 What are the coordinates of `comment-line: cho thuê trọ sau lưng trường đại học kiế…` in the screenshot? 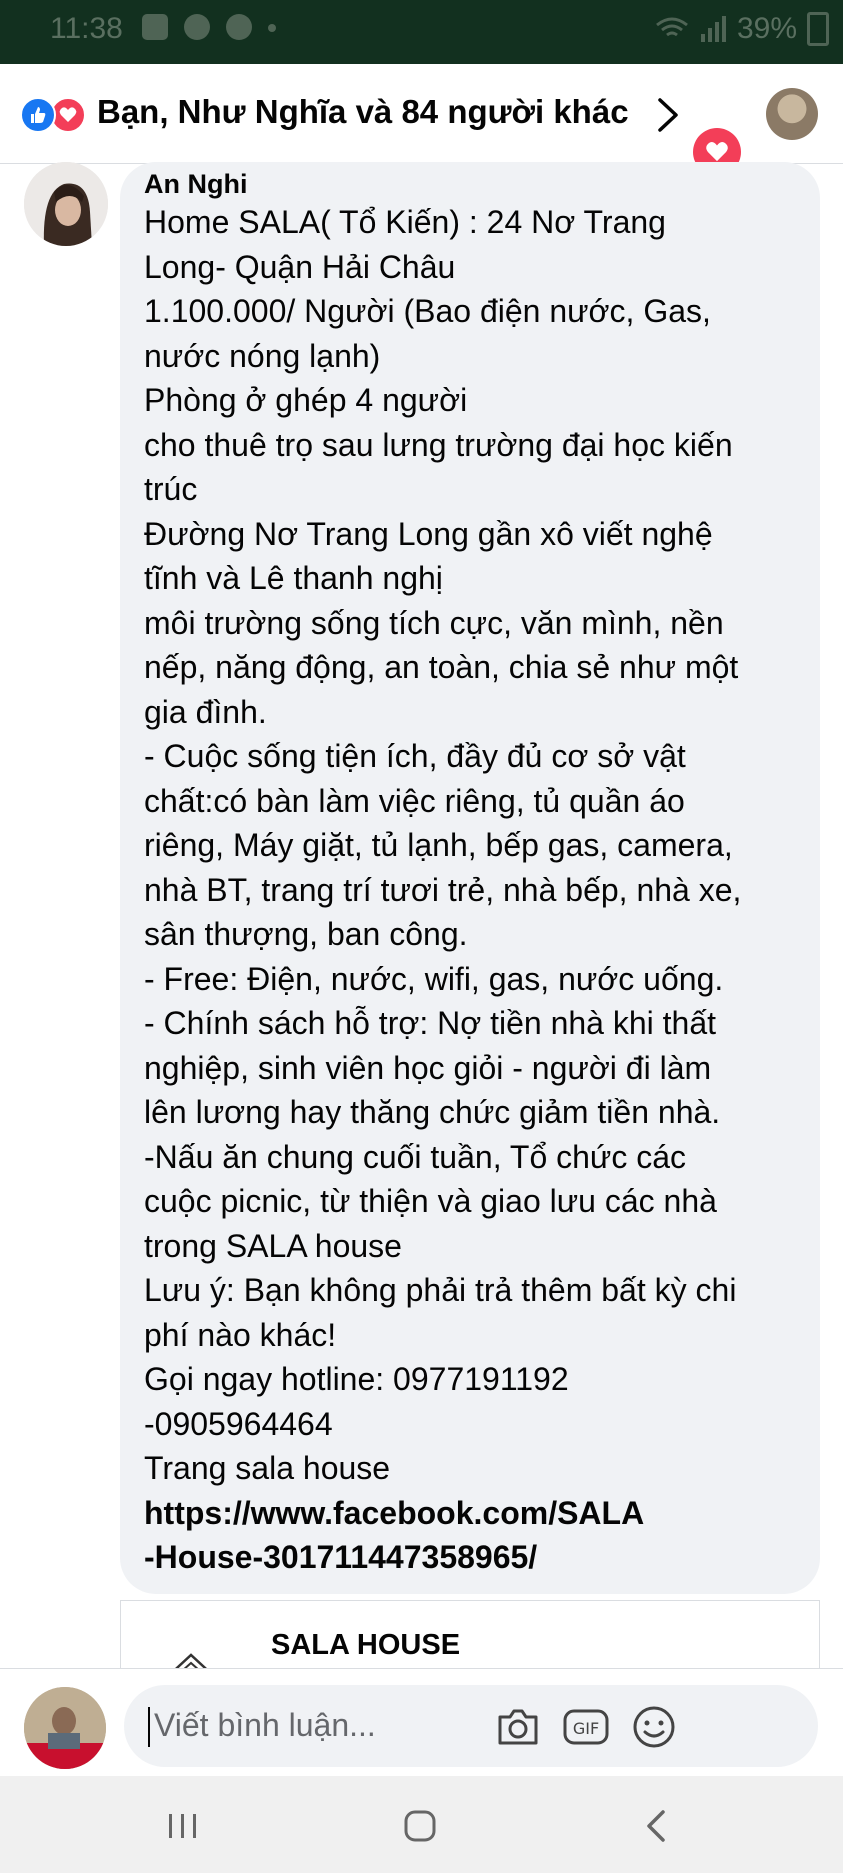 It's located at (438, 444).